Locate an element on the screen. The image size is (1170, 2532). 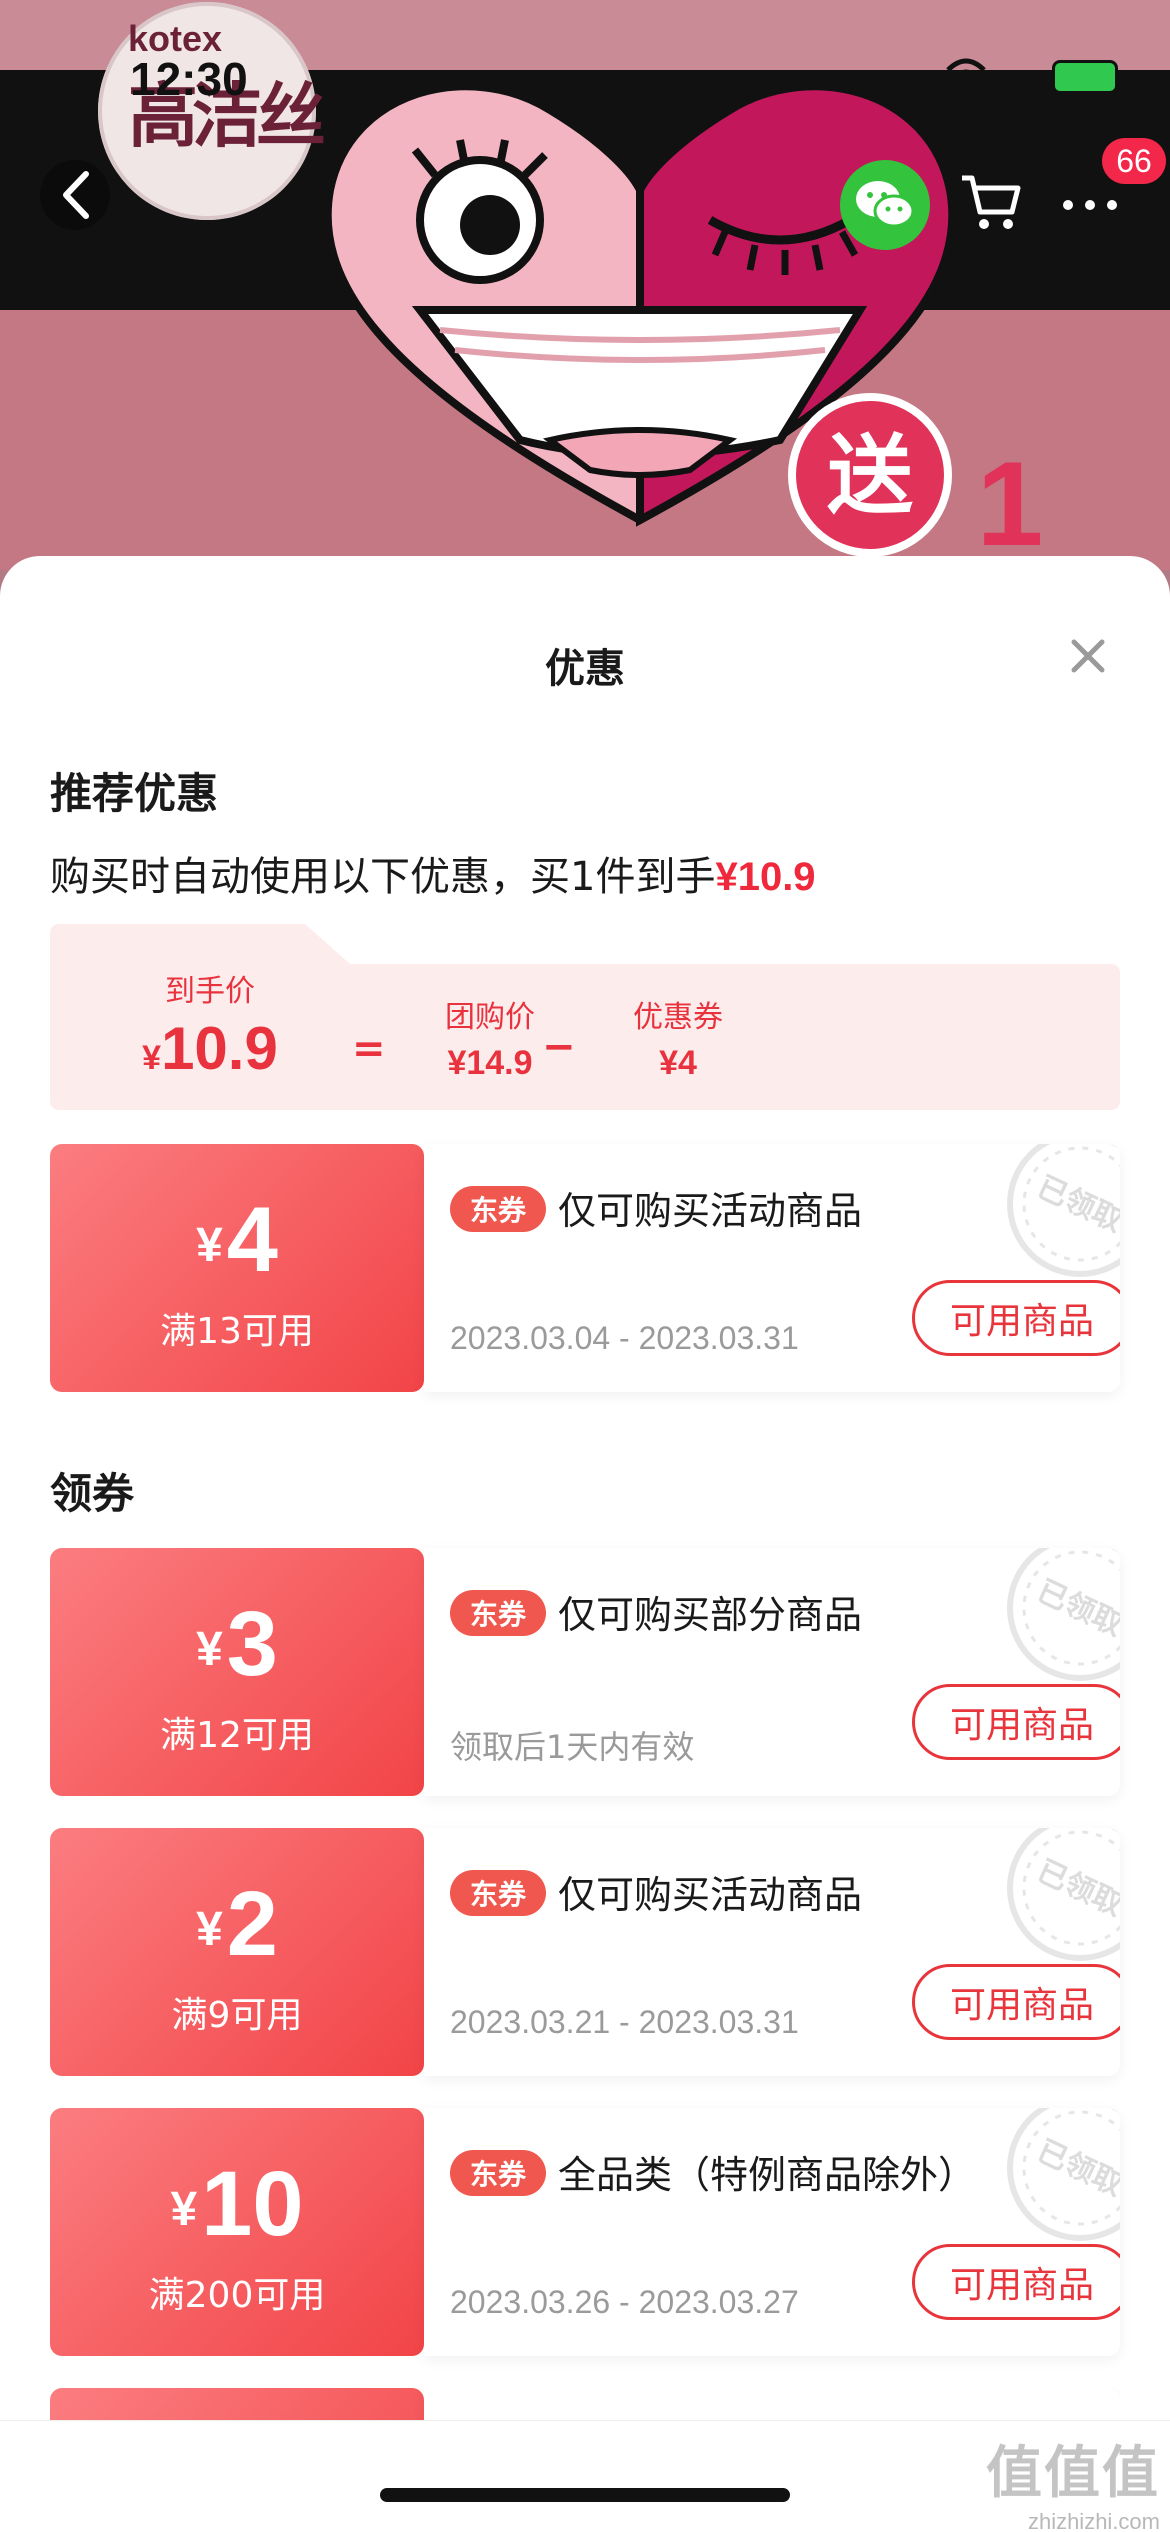
coupon-amount: ¥4 is located at coordinates (237, 1240).